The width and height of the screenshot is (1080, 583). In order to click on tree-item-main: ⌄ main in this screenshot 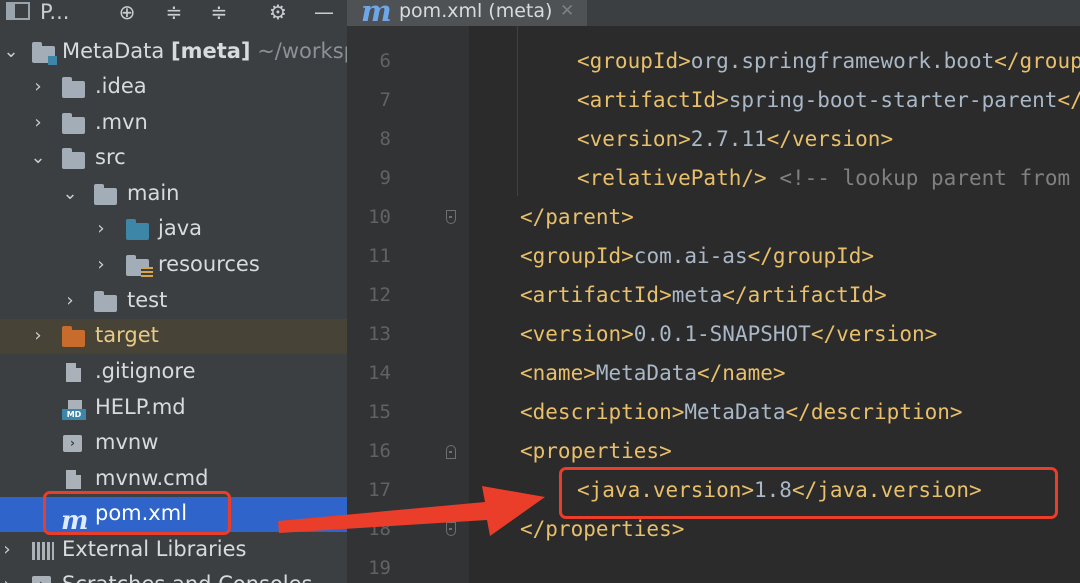, I will do `click(173, 194)`.